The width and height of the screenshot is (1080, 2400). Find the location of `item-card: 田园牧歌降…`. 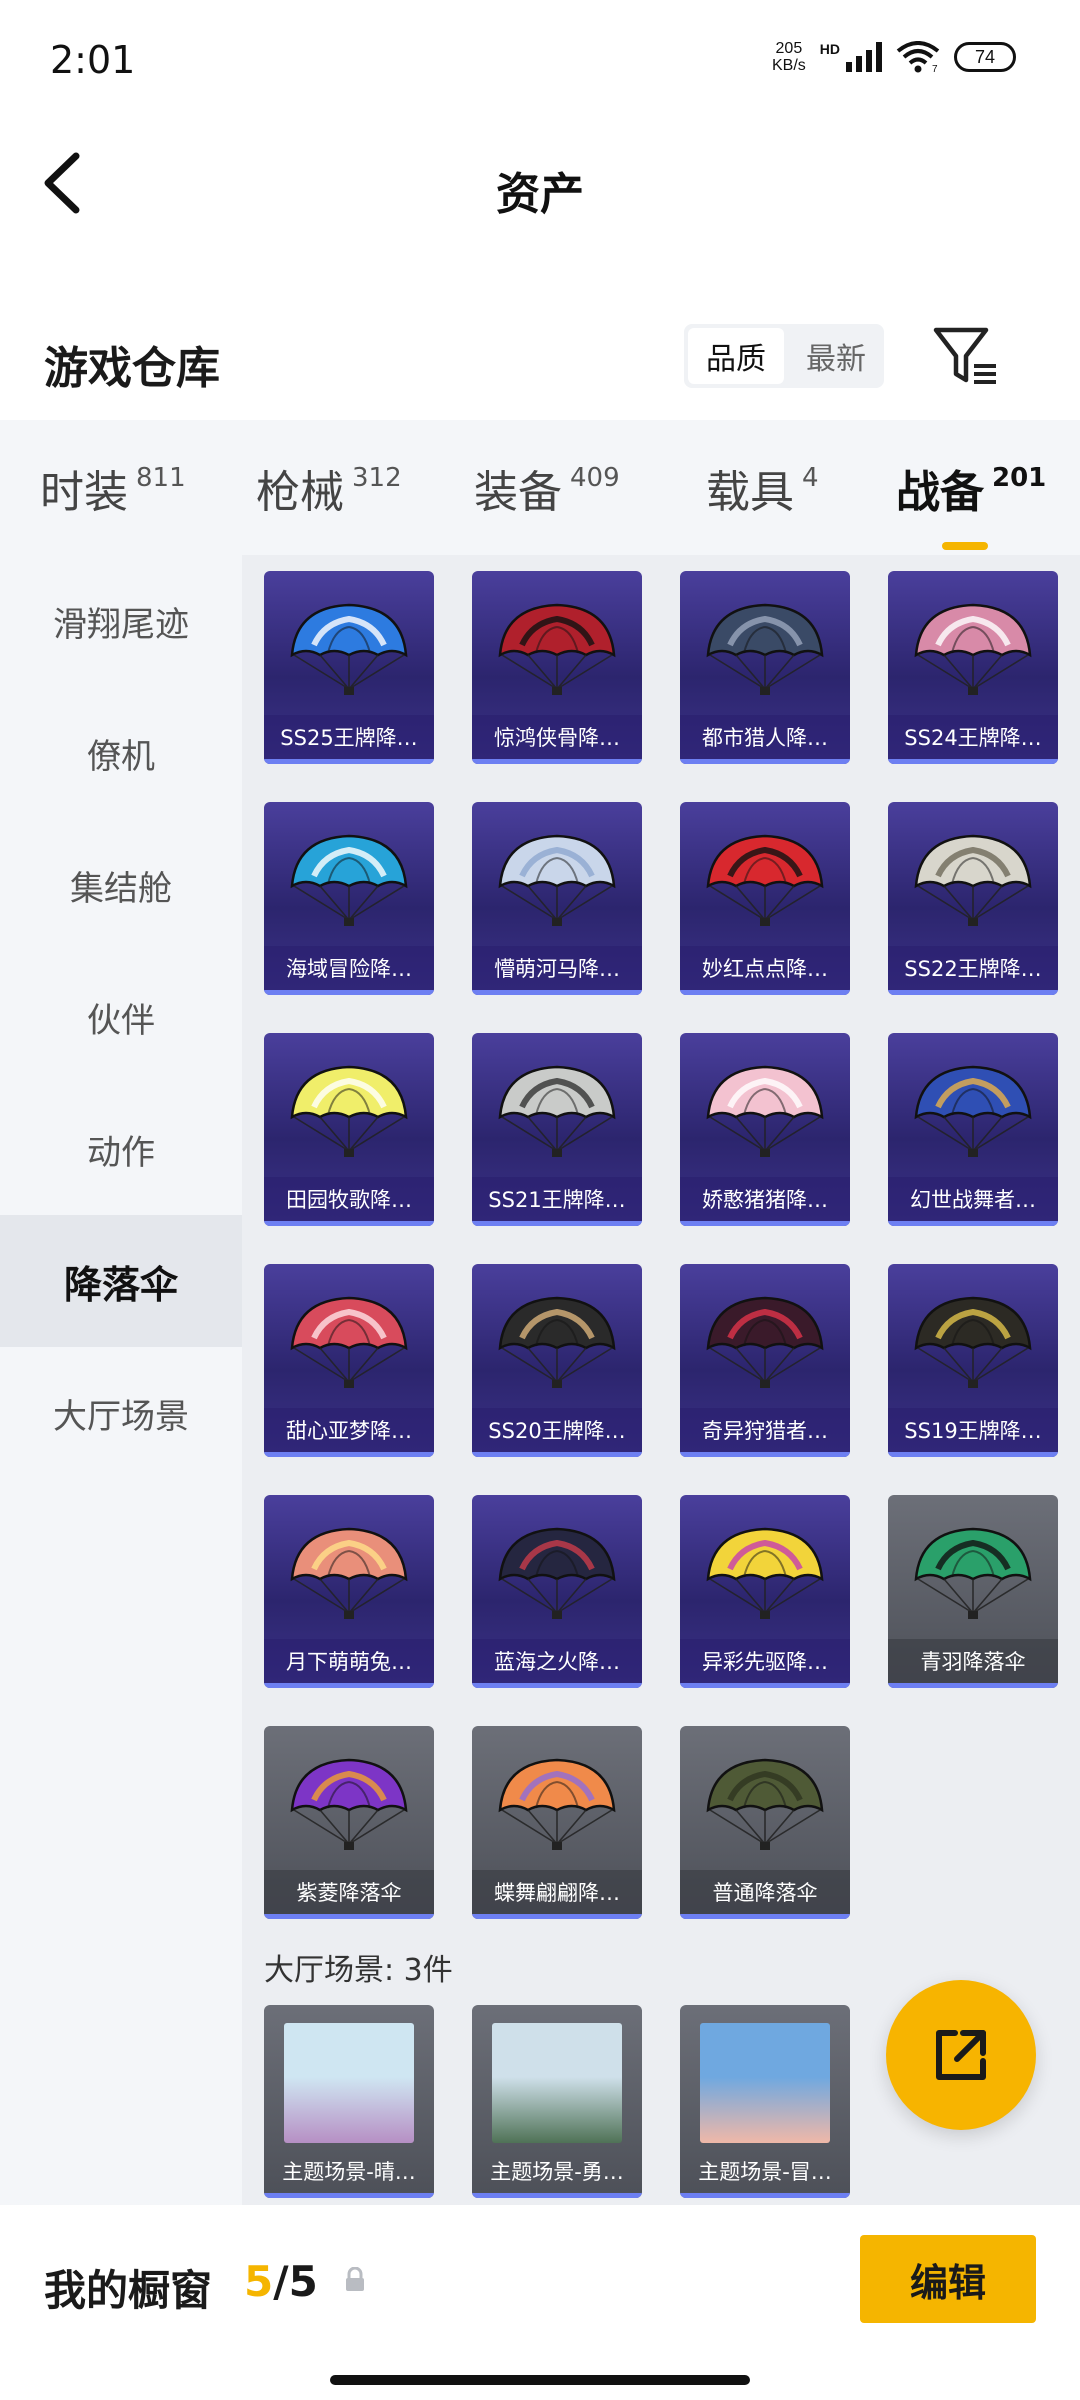

item-card: 田园牧歌降… is located at coordinates (349, 1129).